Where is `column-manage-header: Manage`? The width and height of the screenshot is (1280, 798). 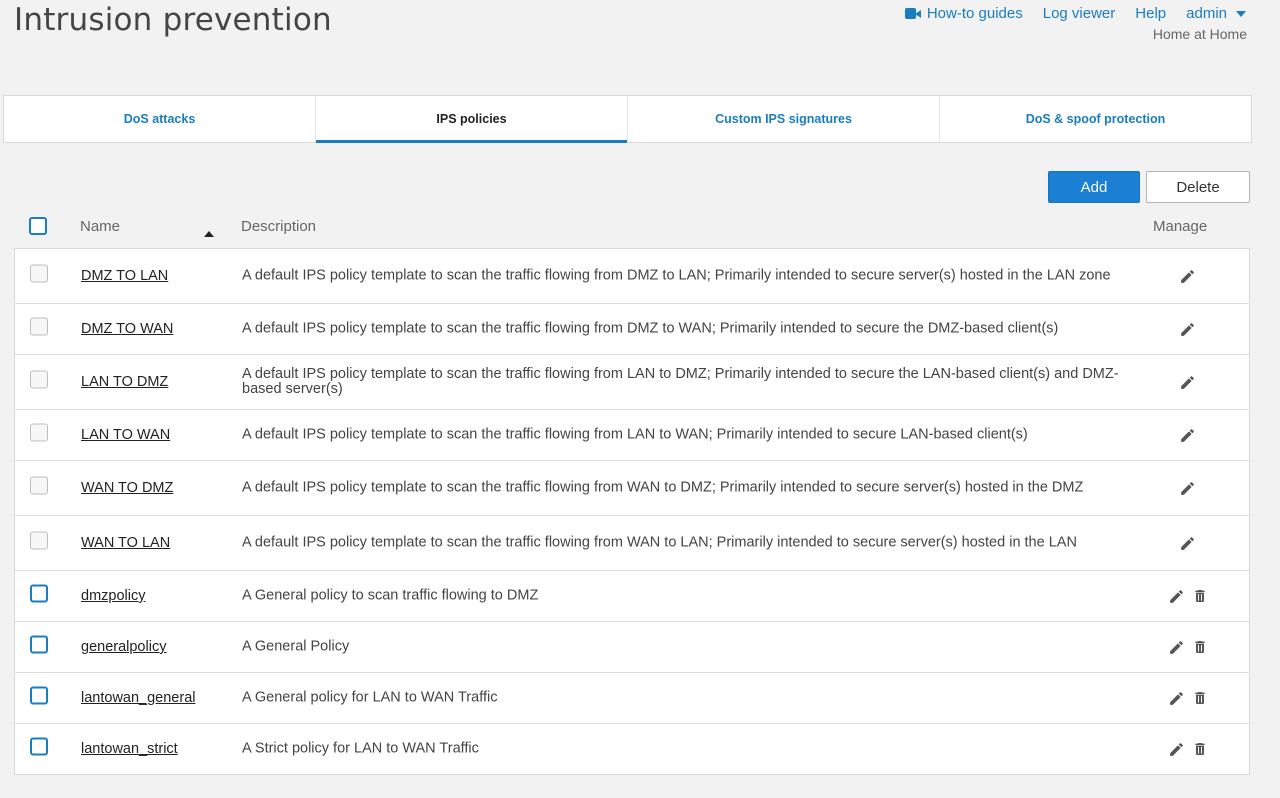 column-manage-header: Manage is located at coordinates (1180, 226).